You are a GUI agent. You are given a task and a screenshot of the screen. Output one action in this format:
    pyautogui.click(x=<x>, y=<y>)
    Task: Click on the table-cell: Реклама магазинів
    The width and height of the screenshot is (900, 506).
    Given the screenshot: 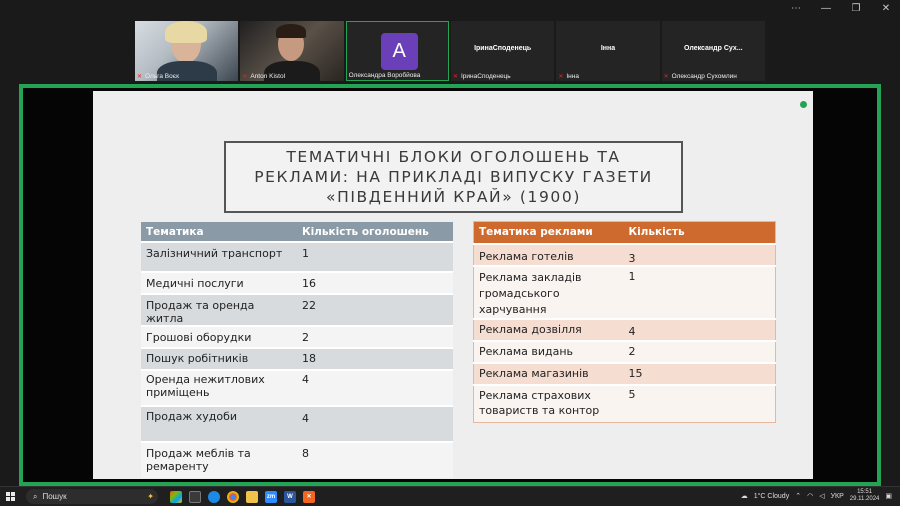 What is the action you would take?
    pyautogui.click(x=548, y=373)
    